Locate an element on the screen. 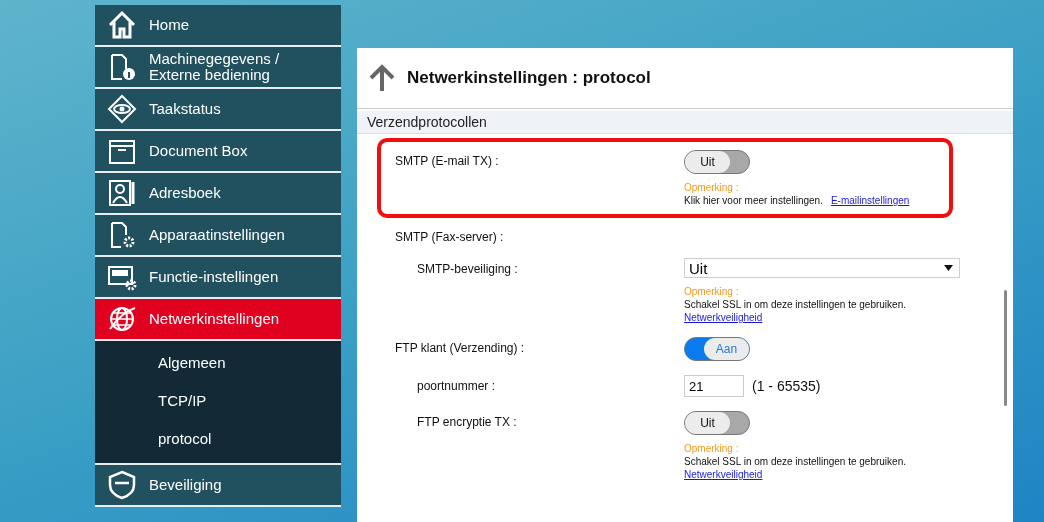 The image size is (1044, 522). setting-label: FTP encryptie TX : is located at coordinates (467, 422).